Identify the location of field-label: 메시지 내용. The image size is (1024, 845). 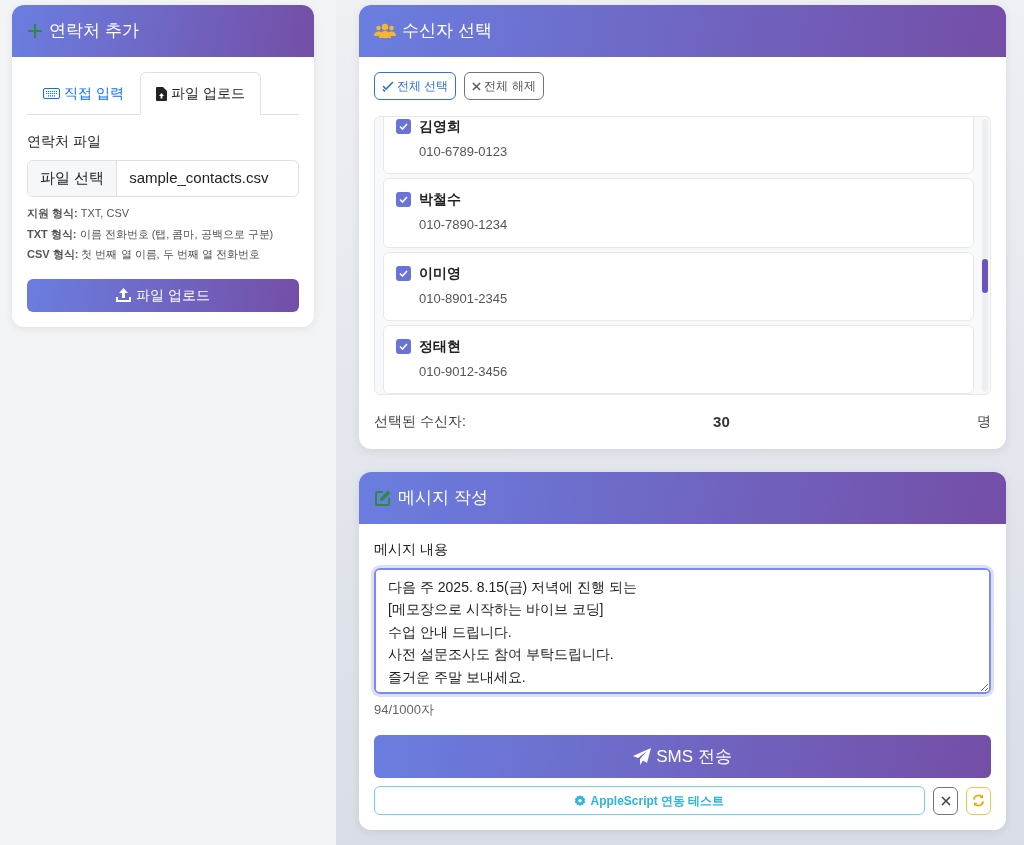
(411, 549).